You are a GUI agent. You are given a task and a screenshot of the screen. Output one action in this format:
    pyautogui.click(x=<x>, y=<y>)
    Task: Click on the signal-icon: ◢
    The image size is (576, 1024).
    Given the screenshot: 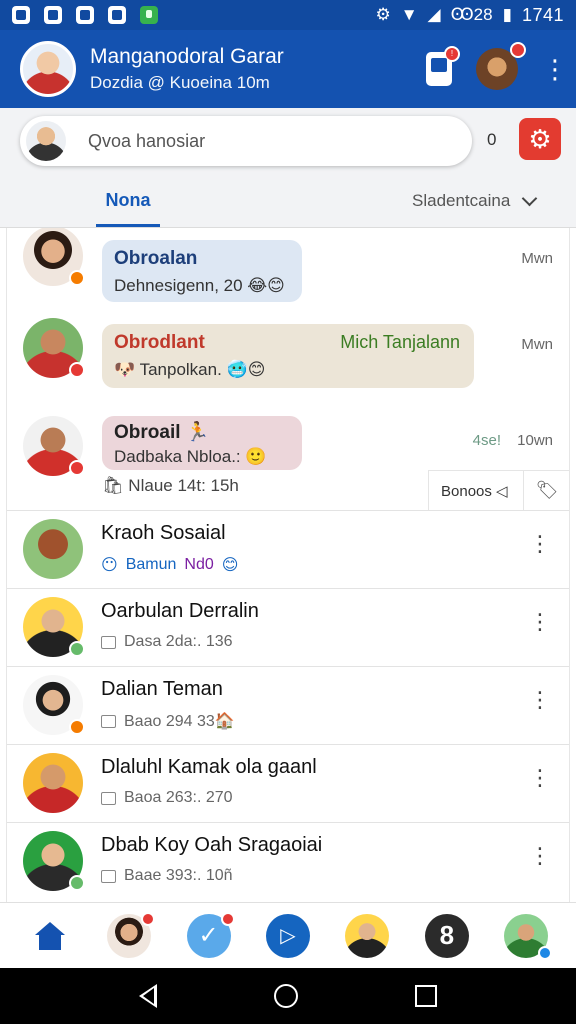 What is the action you would take?
    pyautogui.click(x=434, y=14)
    